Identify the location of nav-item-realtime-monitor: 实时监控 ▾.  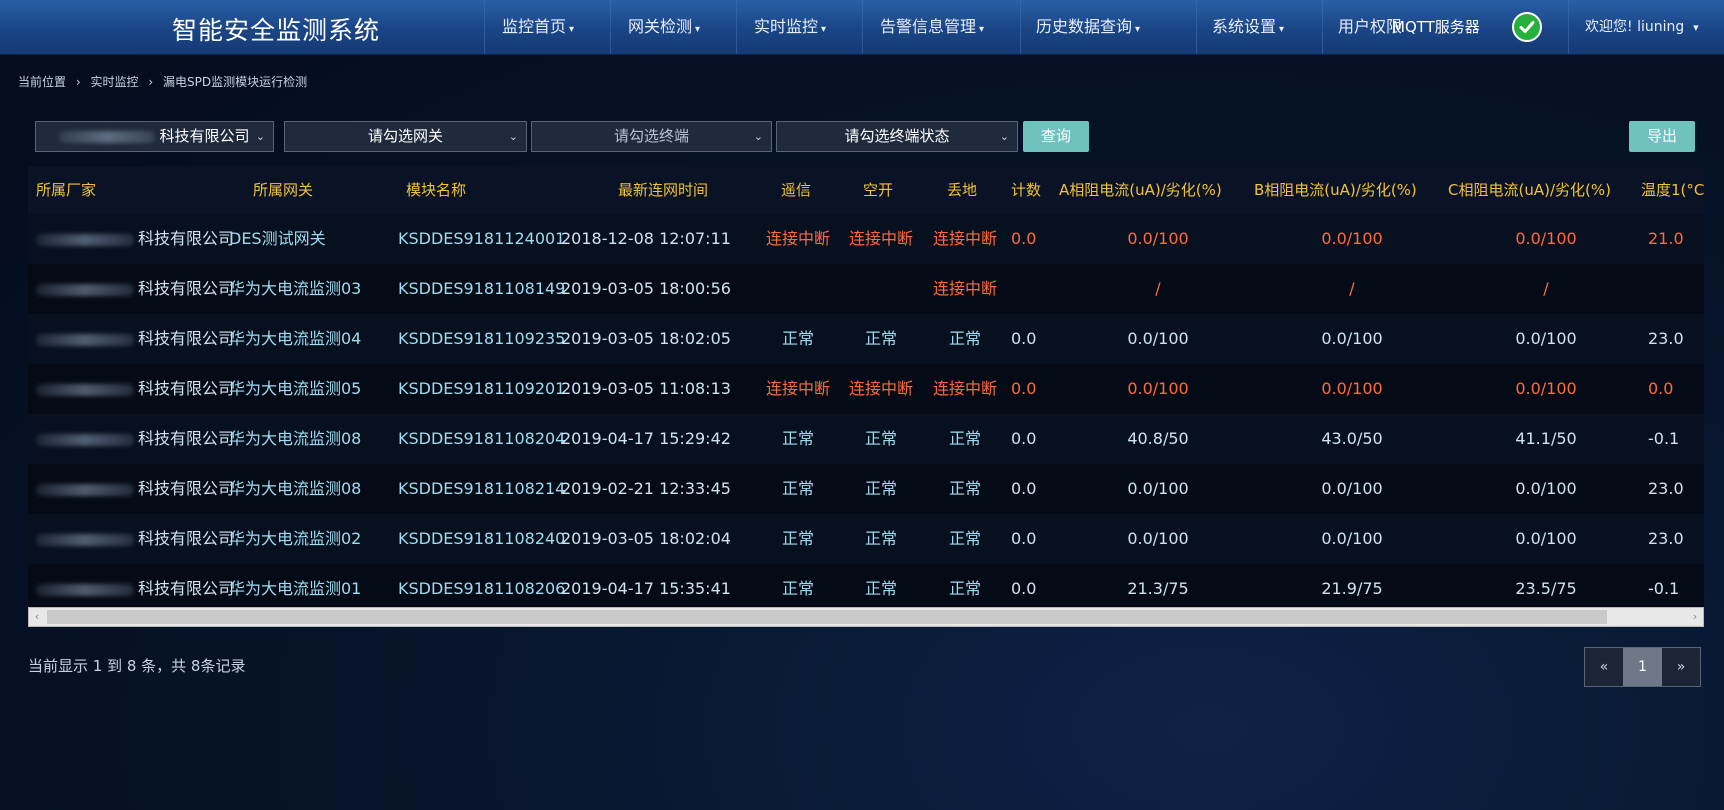
(790, 27).